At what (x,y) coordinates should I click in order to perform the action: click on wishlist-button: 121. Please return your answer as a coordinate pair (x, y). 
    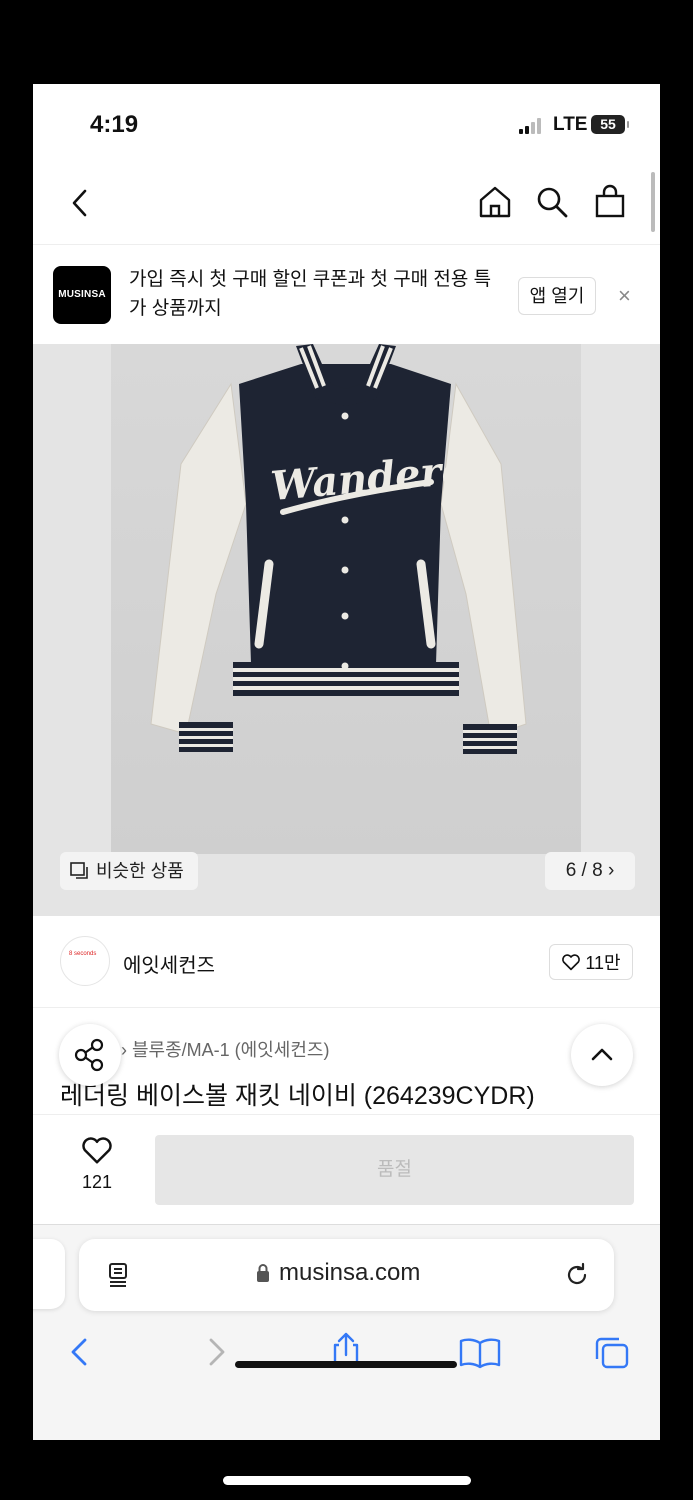
    Looking at the image, I should click on (97, 1164).